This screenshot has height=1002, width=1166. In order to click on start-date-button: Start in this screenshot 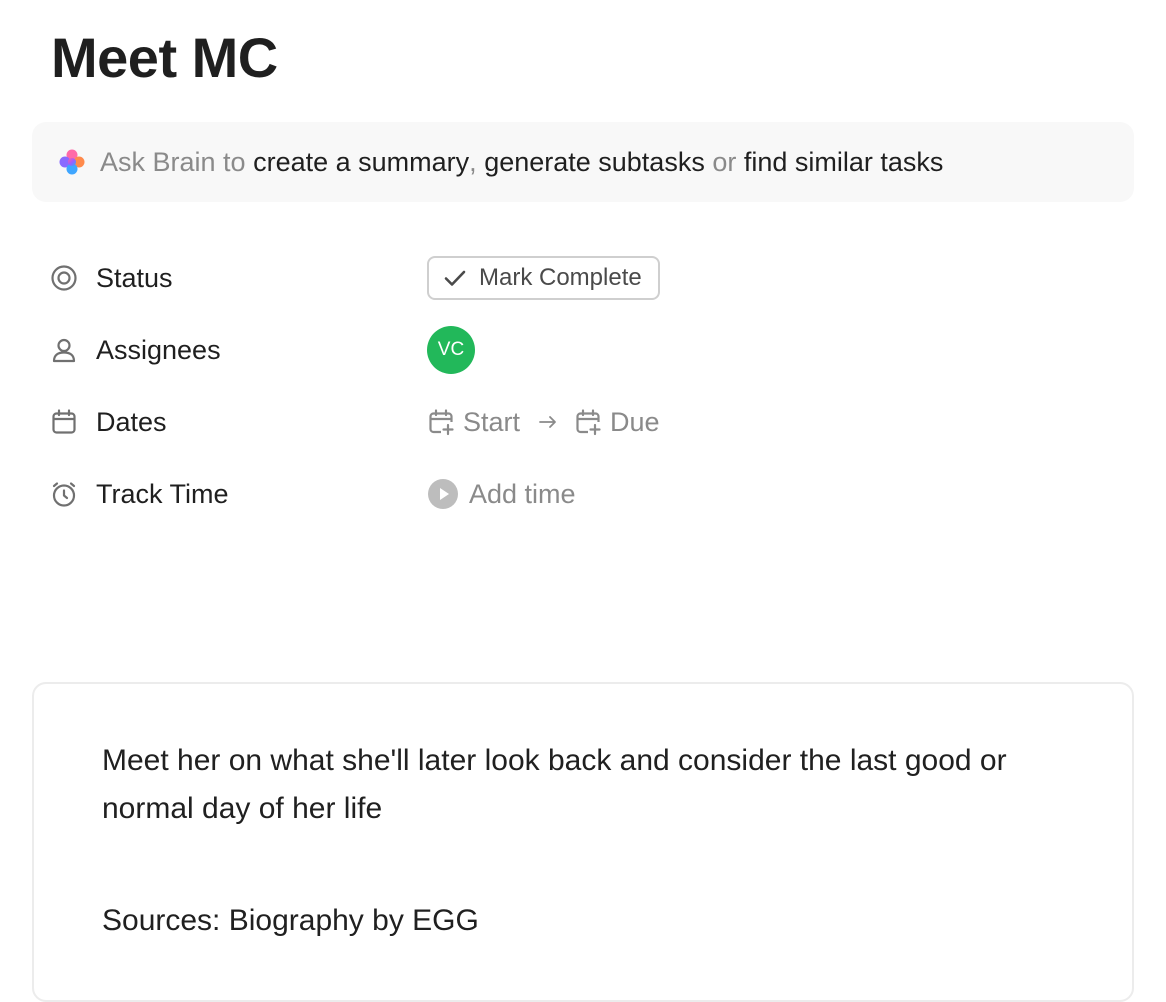, I will do `click(473, 422)`.